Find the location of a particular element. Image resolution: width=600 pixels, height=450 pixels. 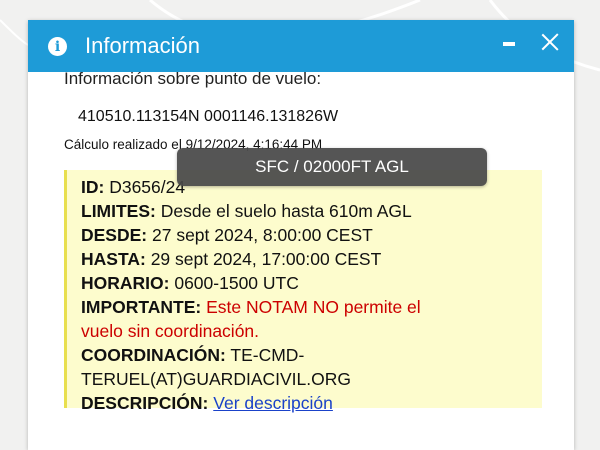

notam-horario-value: 0600-1500 UTC is located at coordinates (236, 283).